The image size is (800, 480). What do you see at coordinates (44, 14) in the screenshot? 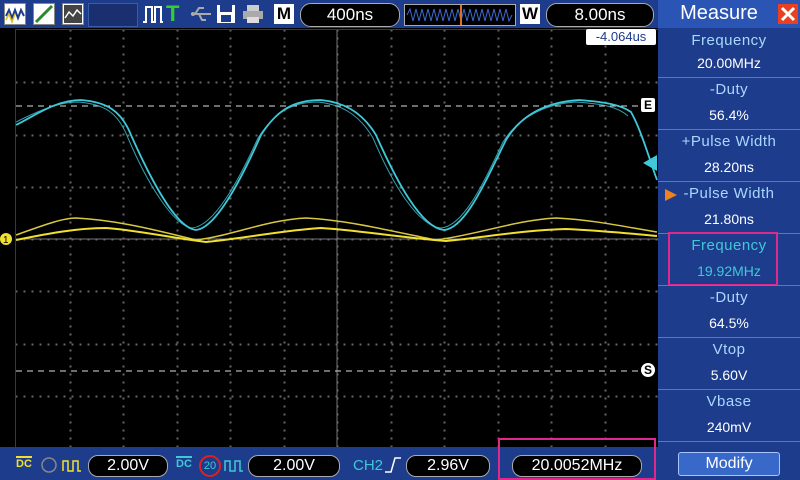
I see `ramp-icon` at bounding box center [44, 14].